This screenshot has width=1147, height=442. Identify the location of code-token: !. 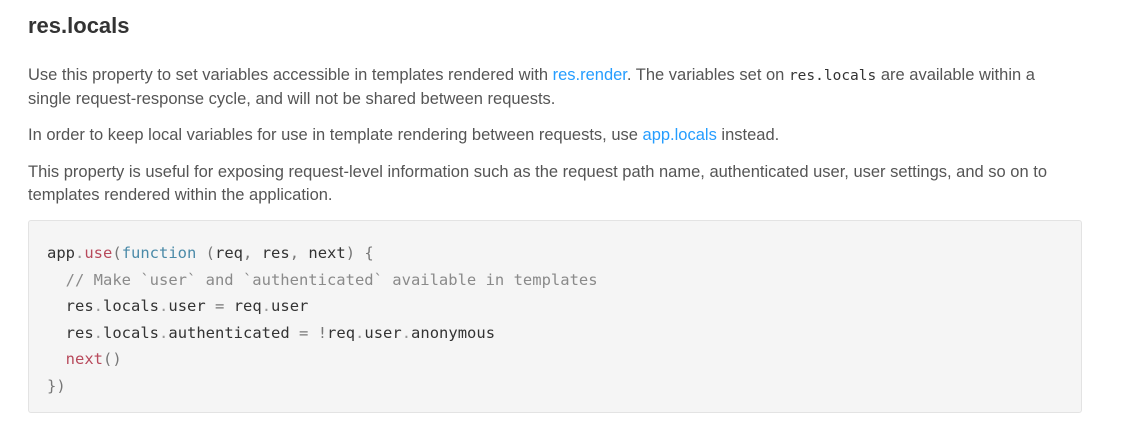
(322, 332).